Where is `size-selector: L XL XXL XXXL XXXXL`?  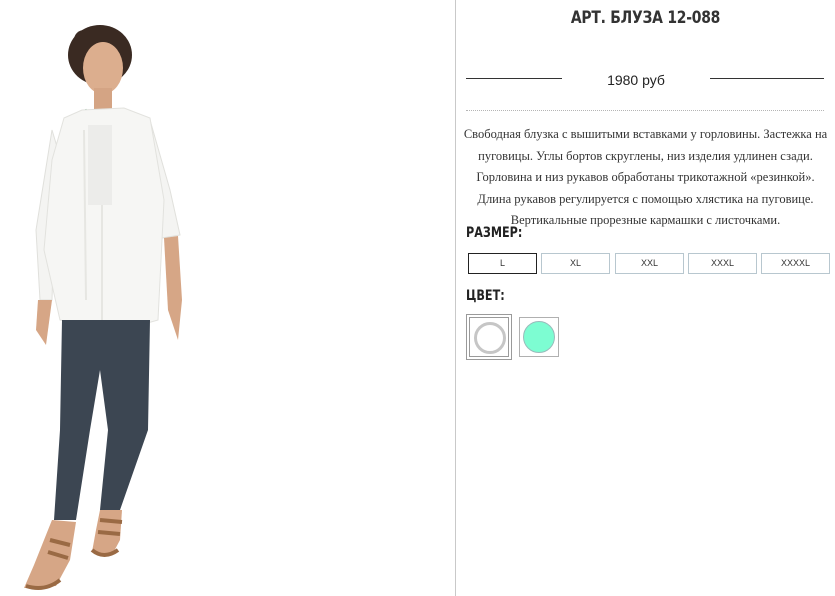 size-selector: L XL XXL XXXL XXXXL is located at coordinates (650, 263).